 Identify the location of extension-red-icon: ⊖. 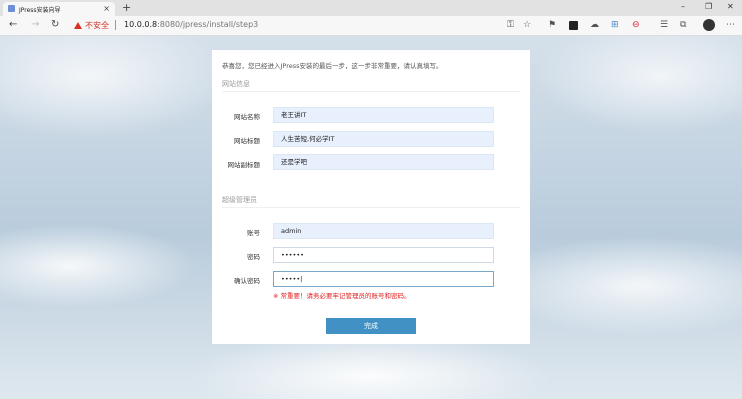
(636, 25).